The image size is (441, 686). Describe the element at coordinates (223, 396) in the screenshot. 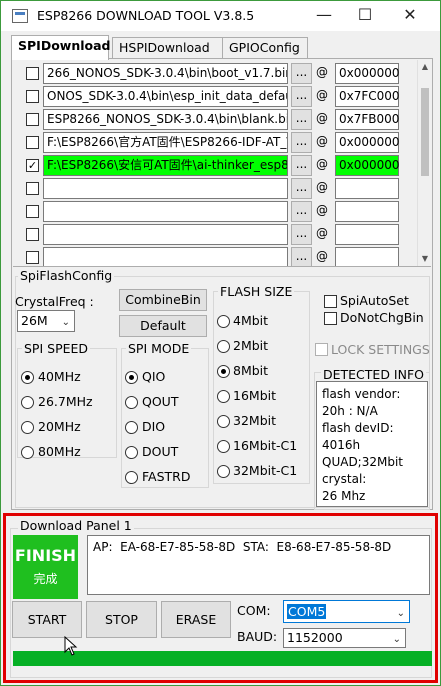

I see `size-radio-16mbit` at that location.